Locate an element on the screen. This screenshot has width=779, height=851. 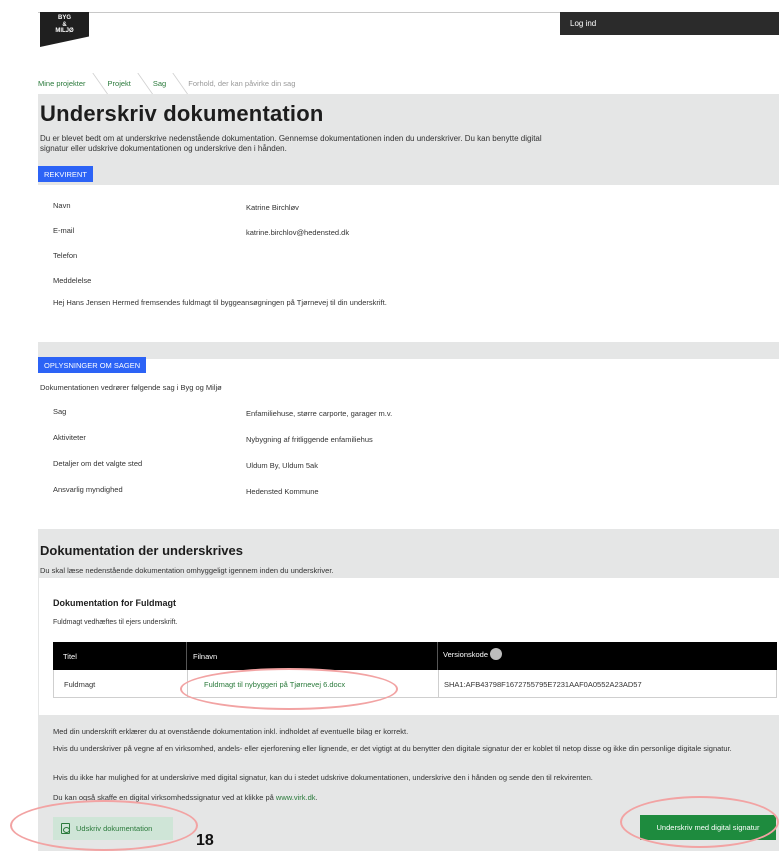
aktiviteter-label: Aktiviteter is located at coordinates (69, 437).